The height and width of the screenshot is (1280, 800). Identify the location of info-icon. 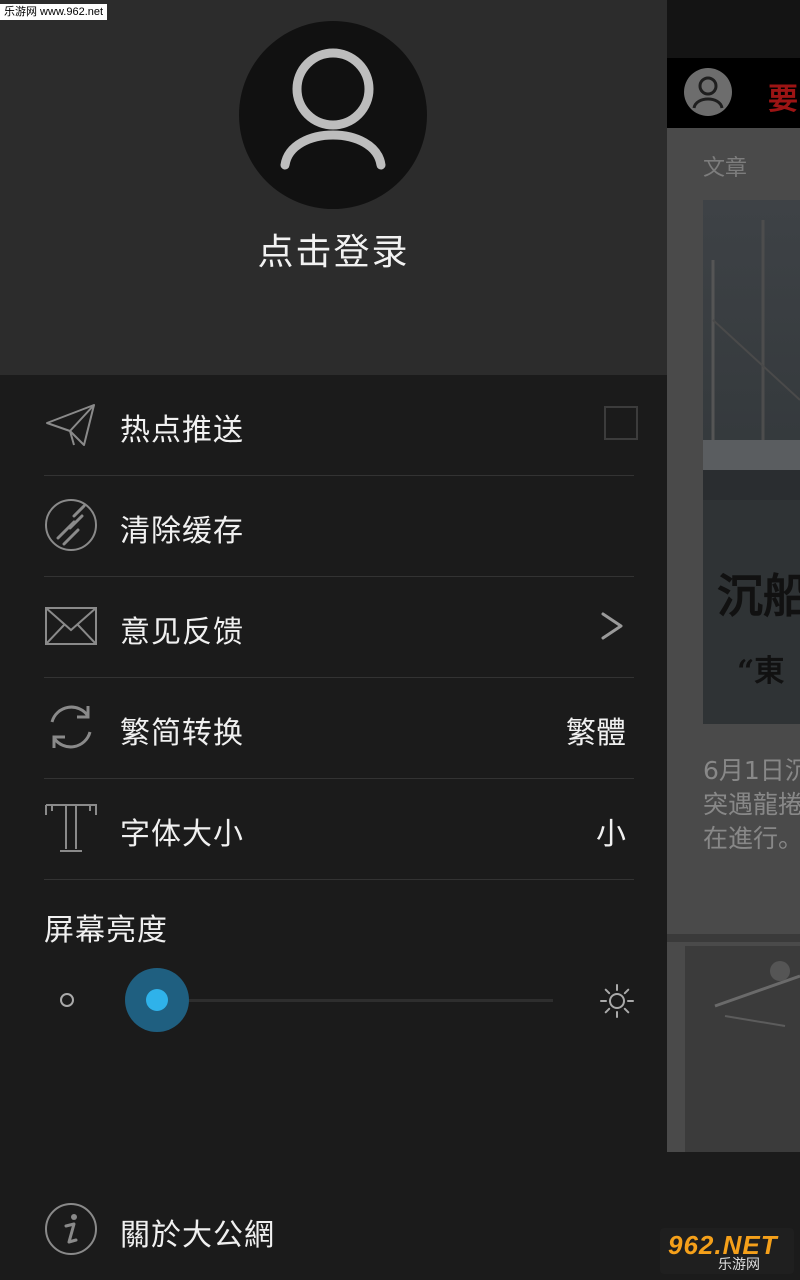
(71, 1229).